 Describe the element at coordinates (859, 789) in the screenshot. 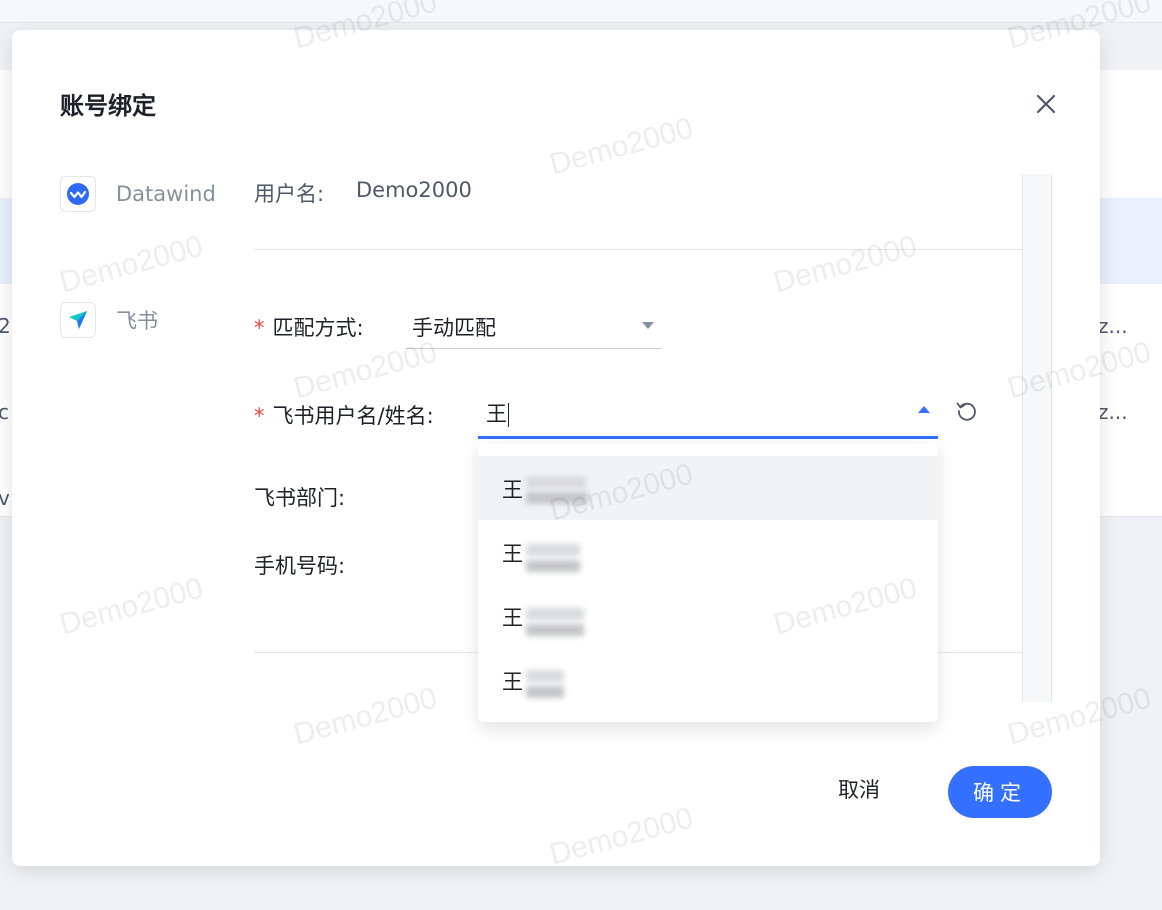

I see `cancel-button: 取消` at that location.